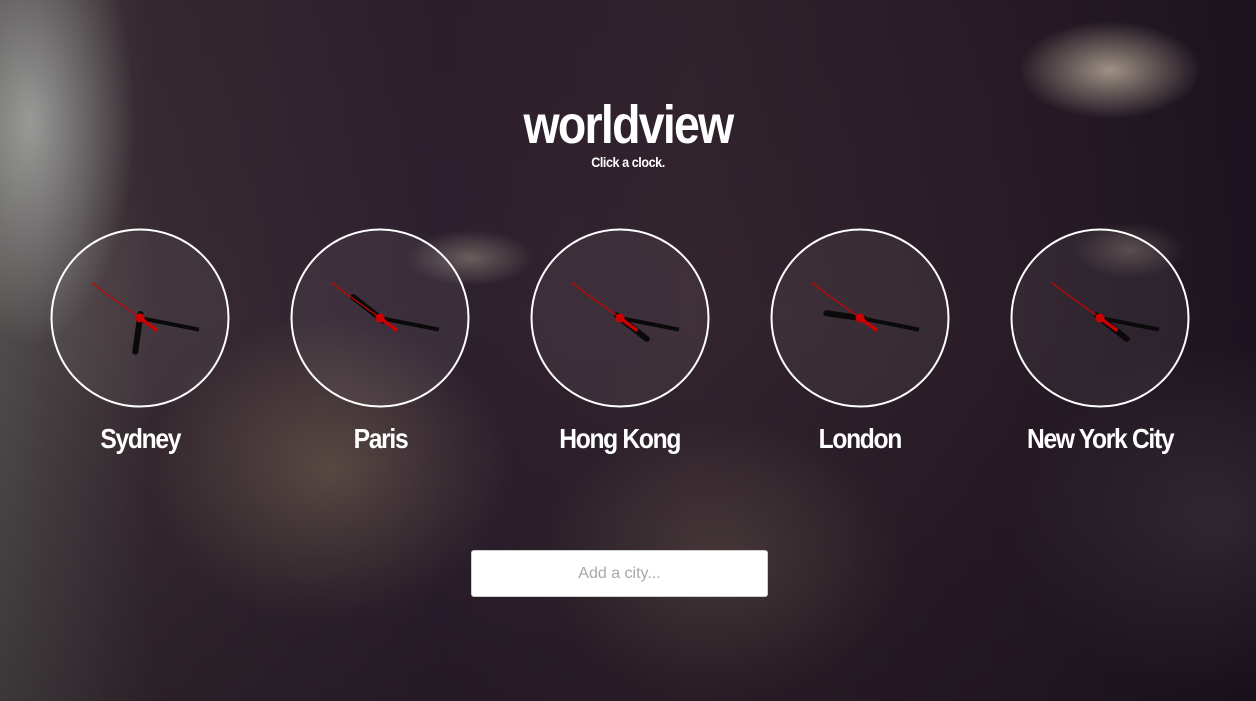  I want to click on clock-sydney: Sydney, so click(140, 341).